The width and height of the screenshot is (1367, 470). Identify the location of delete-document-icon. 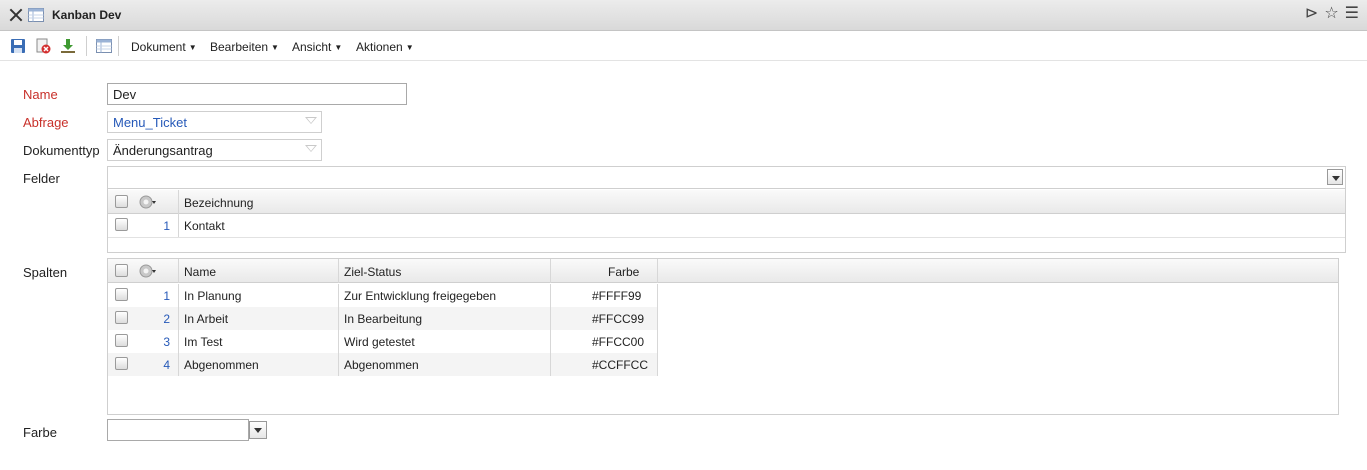
(43, 46).